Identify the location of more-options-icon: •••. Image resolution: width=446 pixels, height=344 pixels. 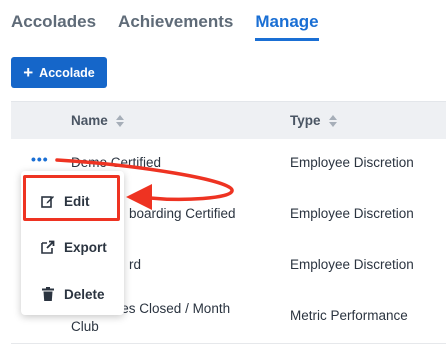
(40, 159).